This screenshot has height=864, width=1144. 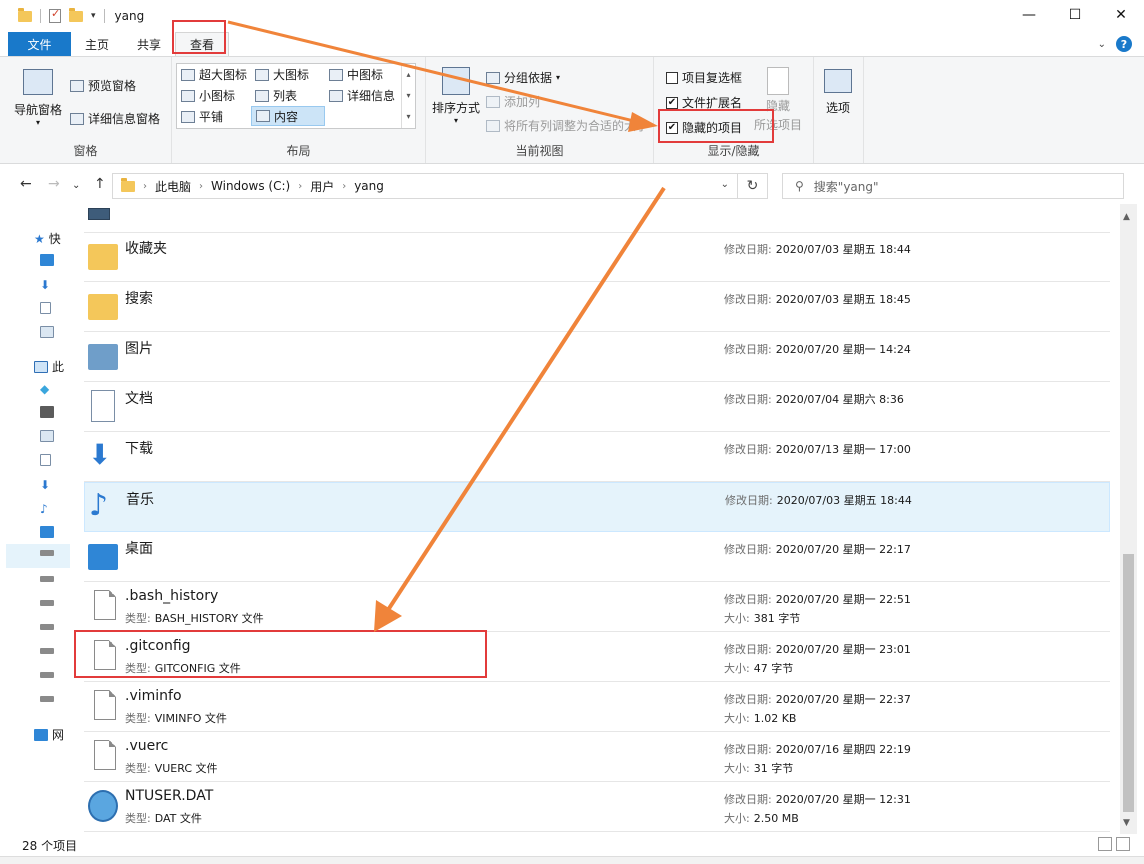 I want to click on list-item: 桌面 修改日期: 2020/07/20 星期一 22:17, so click(x=597, y=557).